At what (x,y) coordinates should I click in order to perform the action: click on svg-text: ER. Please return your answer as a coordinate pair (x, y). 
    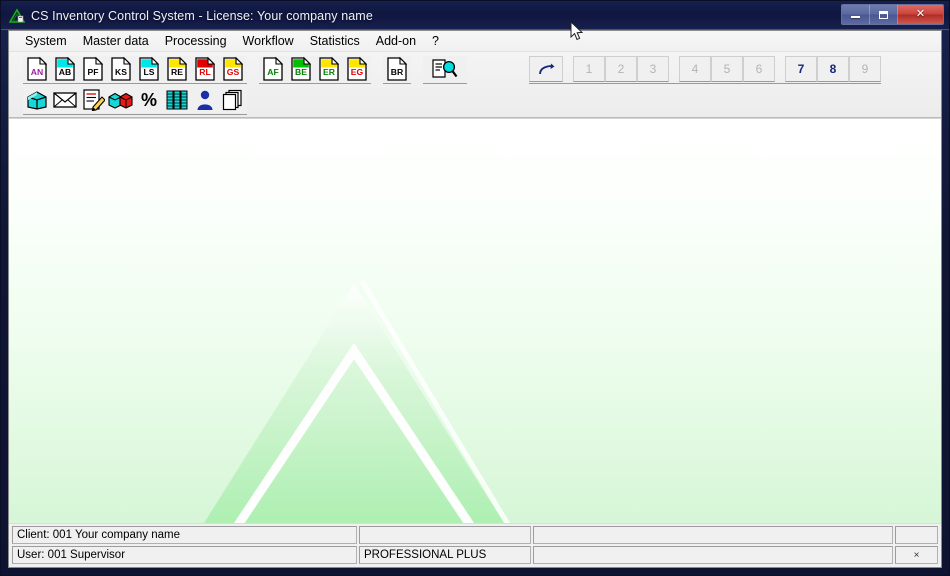
    Looking at the image, I should click on (329, 72).